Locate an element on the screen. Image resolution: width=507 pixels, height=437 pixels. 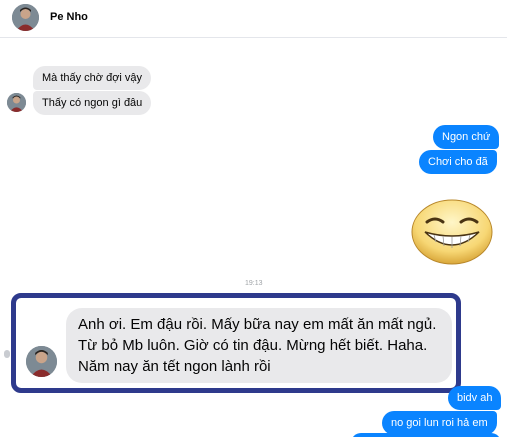
contact-avatar is located at coordinates (25, 17).